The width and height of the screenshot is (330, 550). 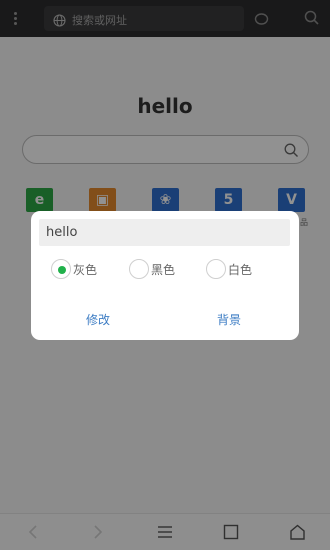 I want to click on radio-label: 黑色, so click(x=163, y=270).